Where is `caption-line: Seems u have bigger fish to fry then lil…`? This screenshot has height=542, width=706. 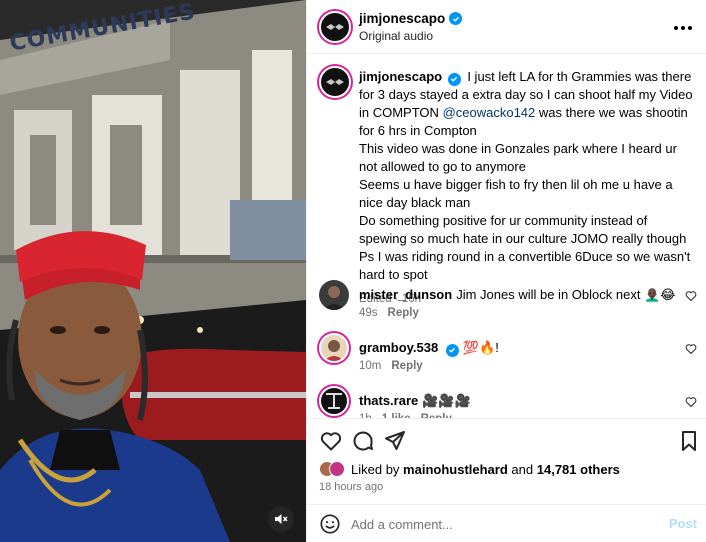
caption-line: Seems u have bigger fish to fry then lil… is located at coordinates (516, 193).